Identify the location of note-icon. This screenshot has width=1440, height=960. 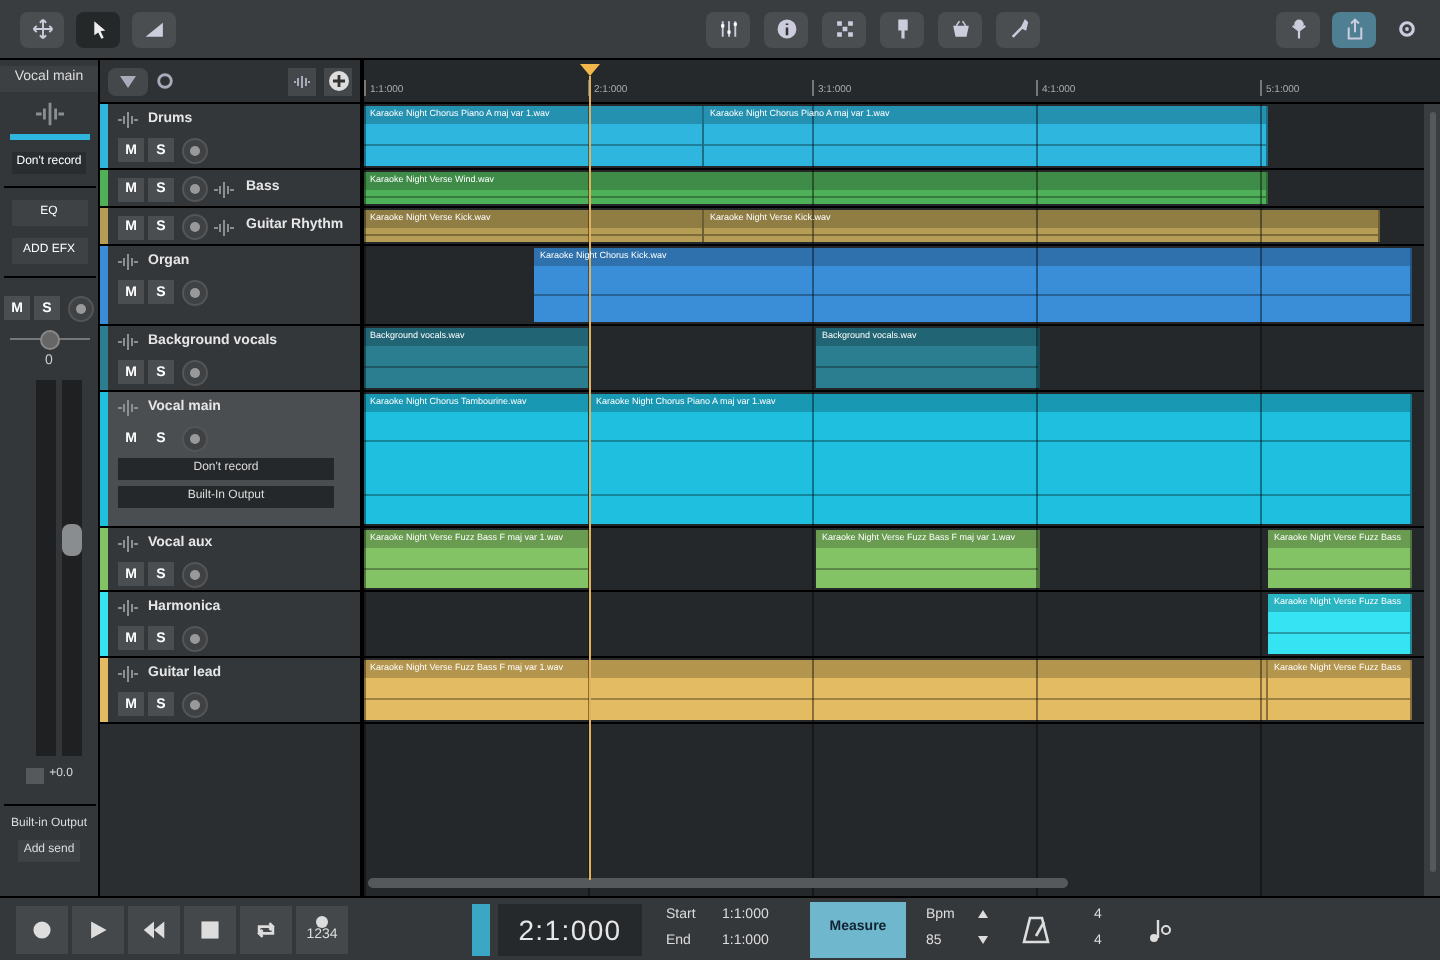
(1159, 929).